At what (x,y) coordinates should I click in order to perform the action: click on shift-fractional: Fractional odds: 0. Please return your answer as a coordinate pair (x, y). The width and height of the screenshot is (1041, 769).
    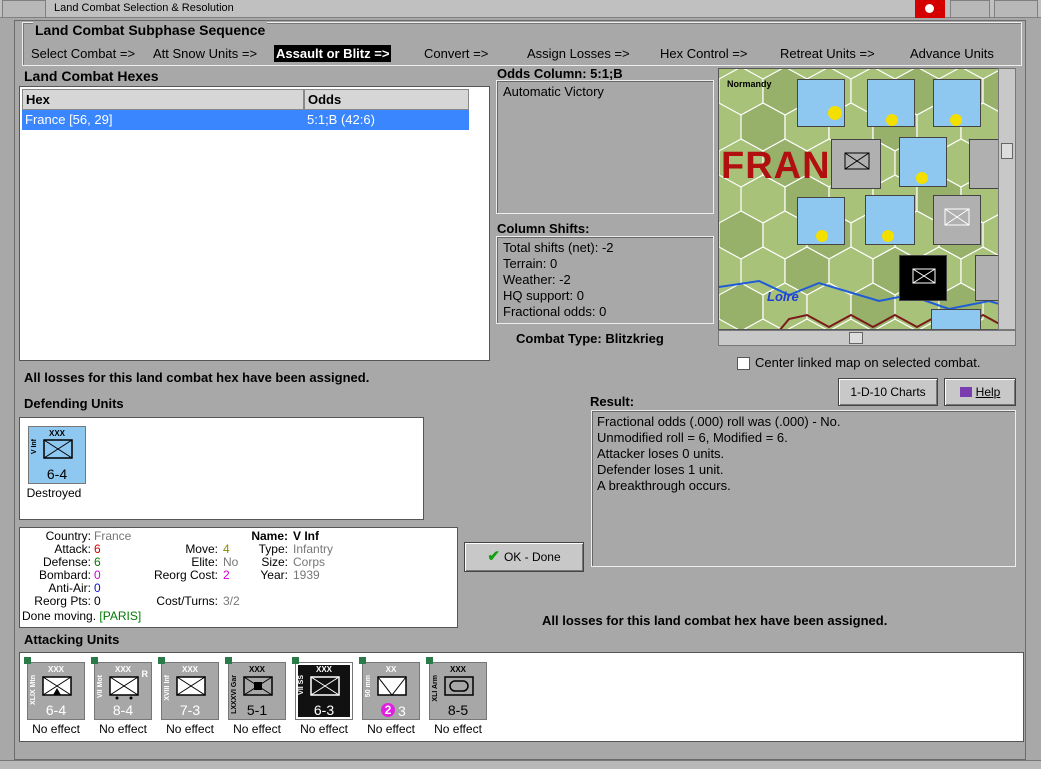
    Looking at the image, I should click on (555, 311).